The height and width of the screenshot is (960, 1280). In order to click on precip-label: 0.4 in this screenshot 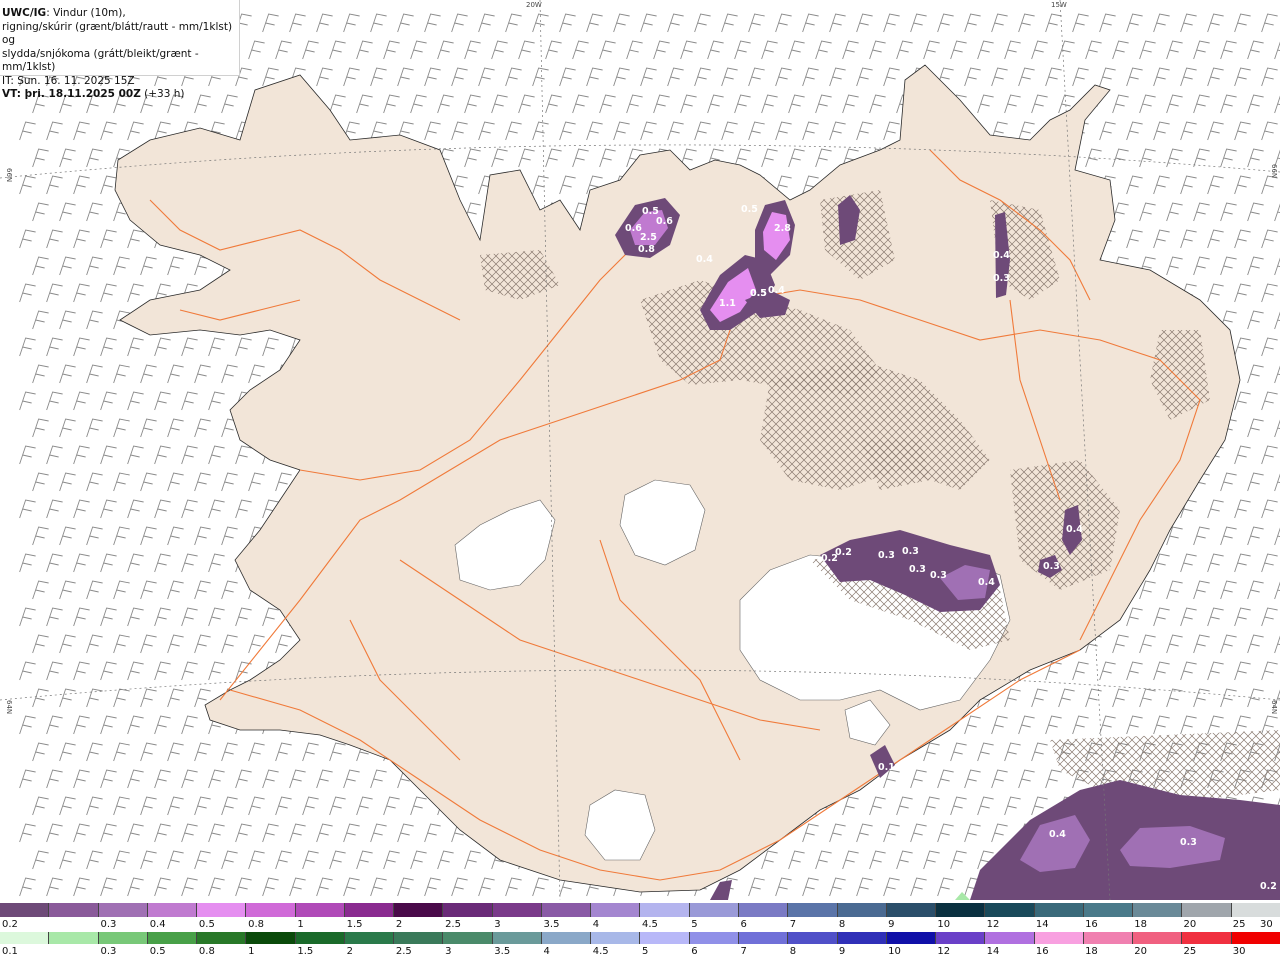, I will do `click(704, 259)`.